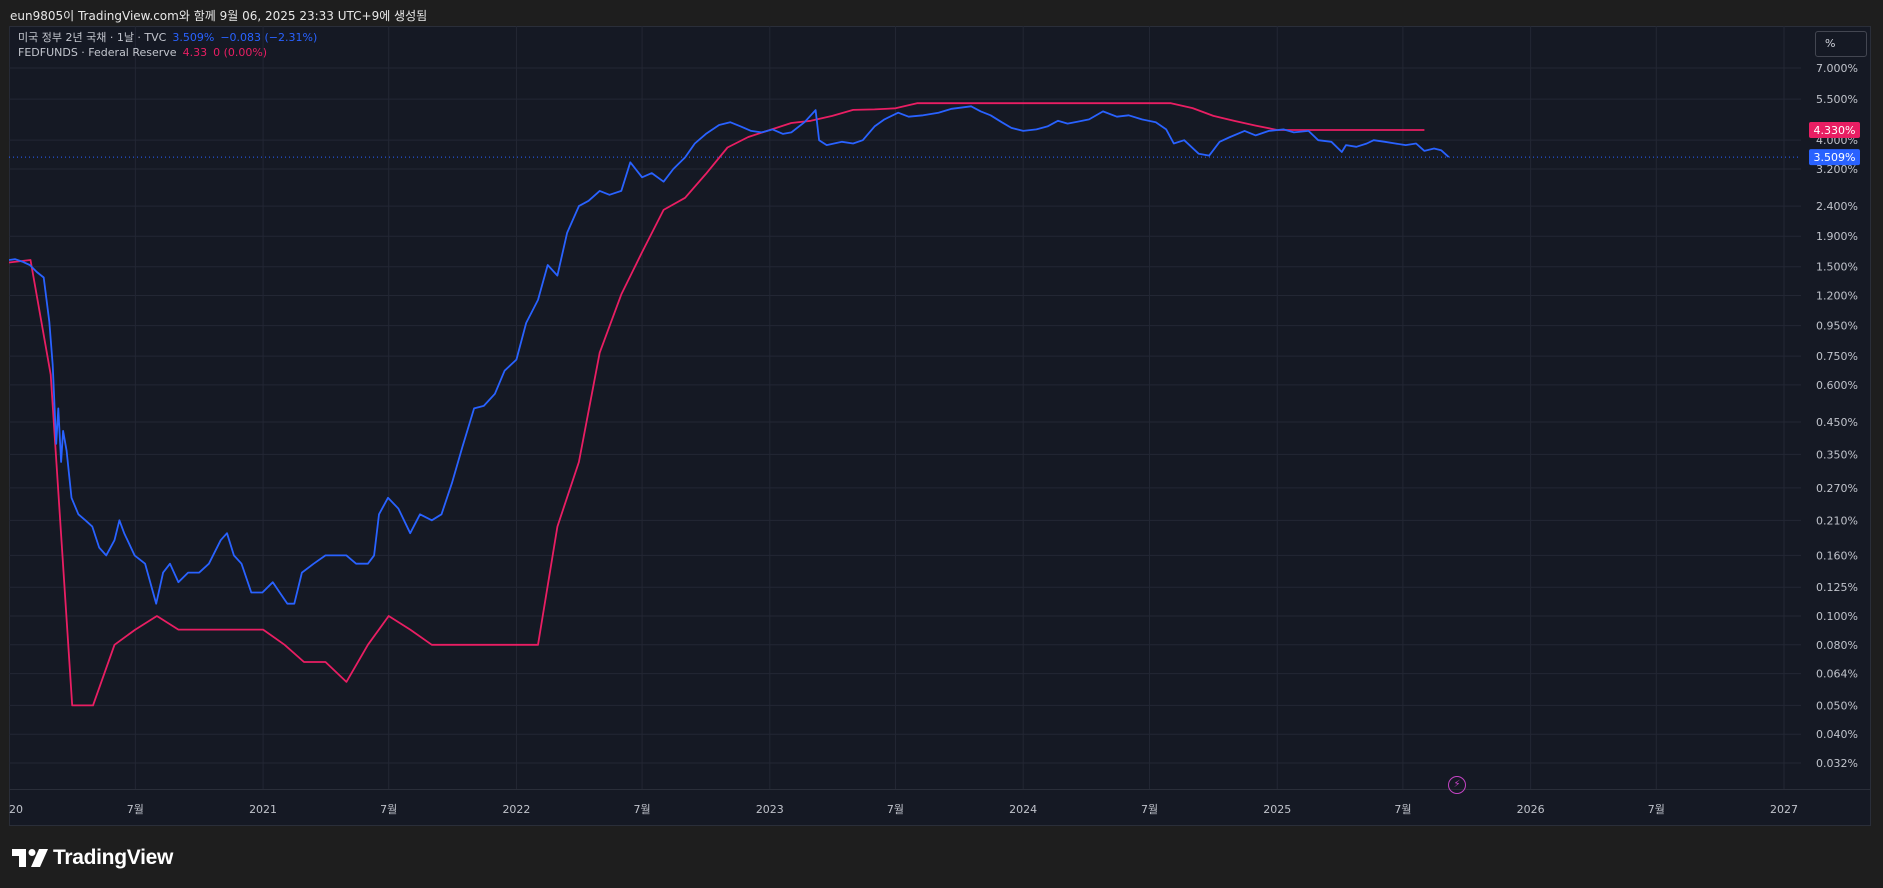 This screenshot has height=888, width=1883. I want to click on y-axis-tick-label: 0.100%, so click(1837, 616).